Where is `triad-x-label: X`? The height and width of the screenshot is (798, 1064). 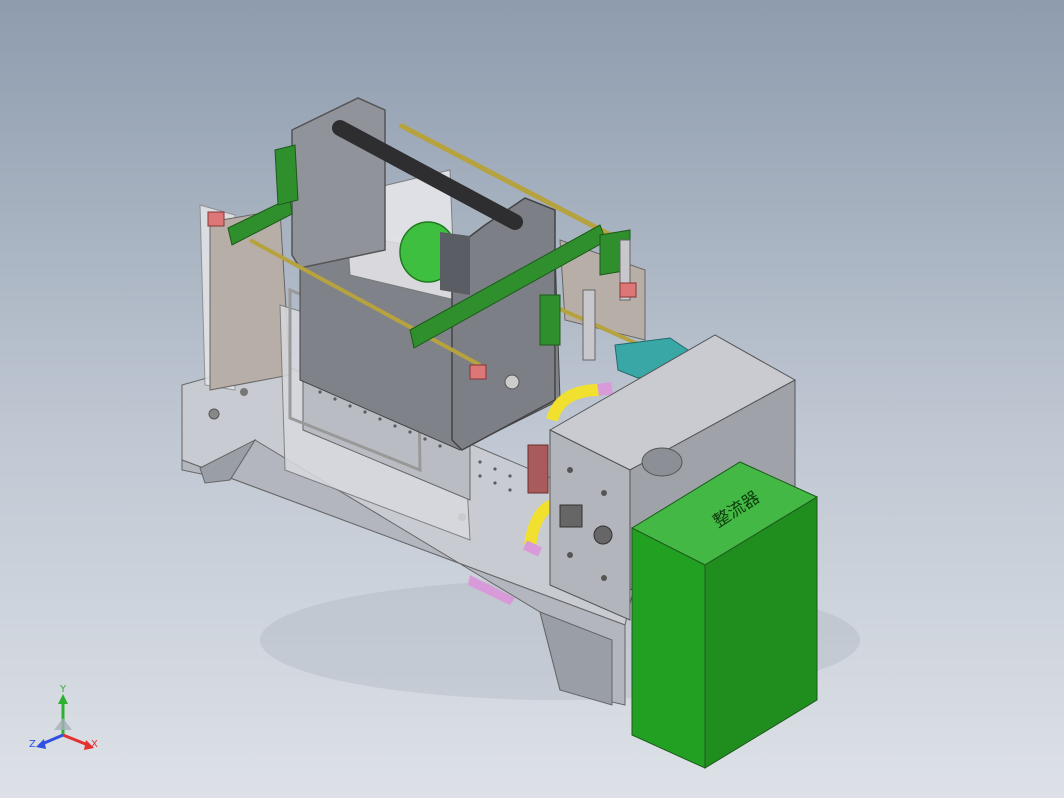 triad-x-label: X is located at coordinates (94, 744).